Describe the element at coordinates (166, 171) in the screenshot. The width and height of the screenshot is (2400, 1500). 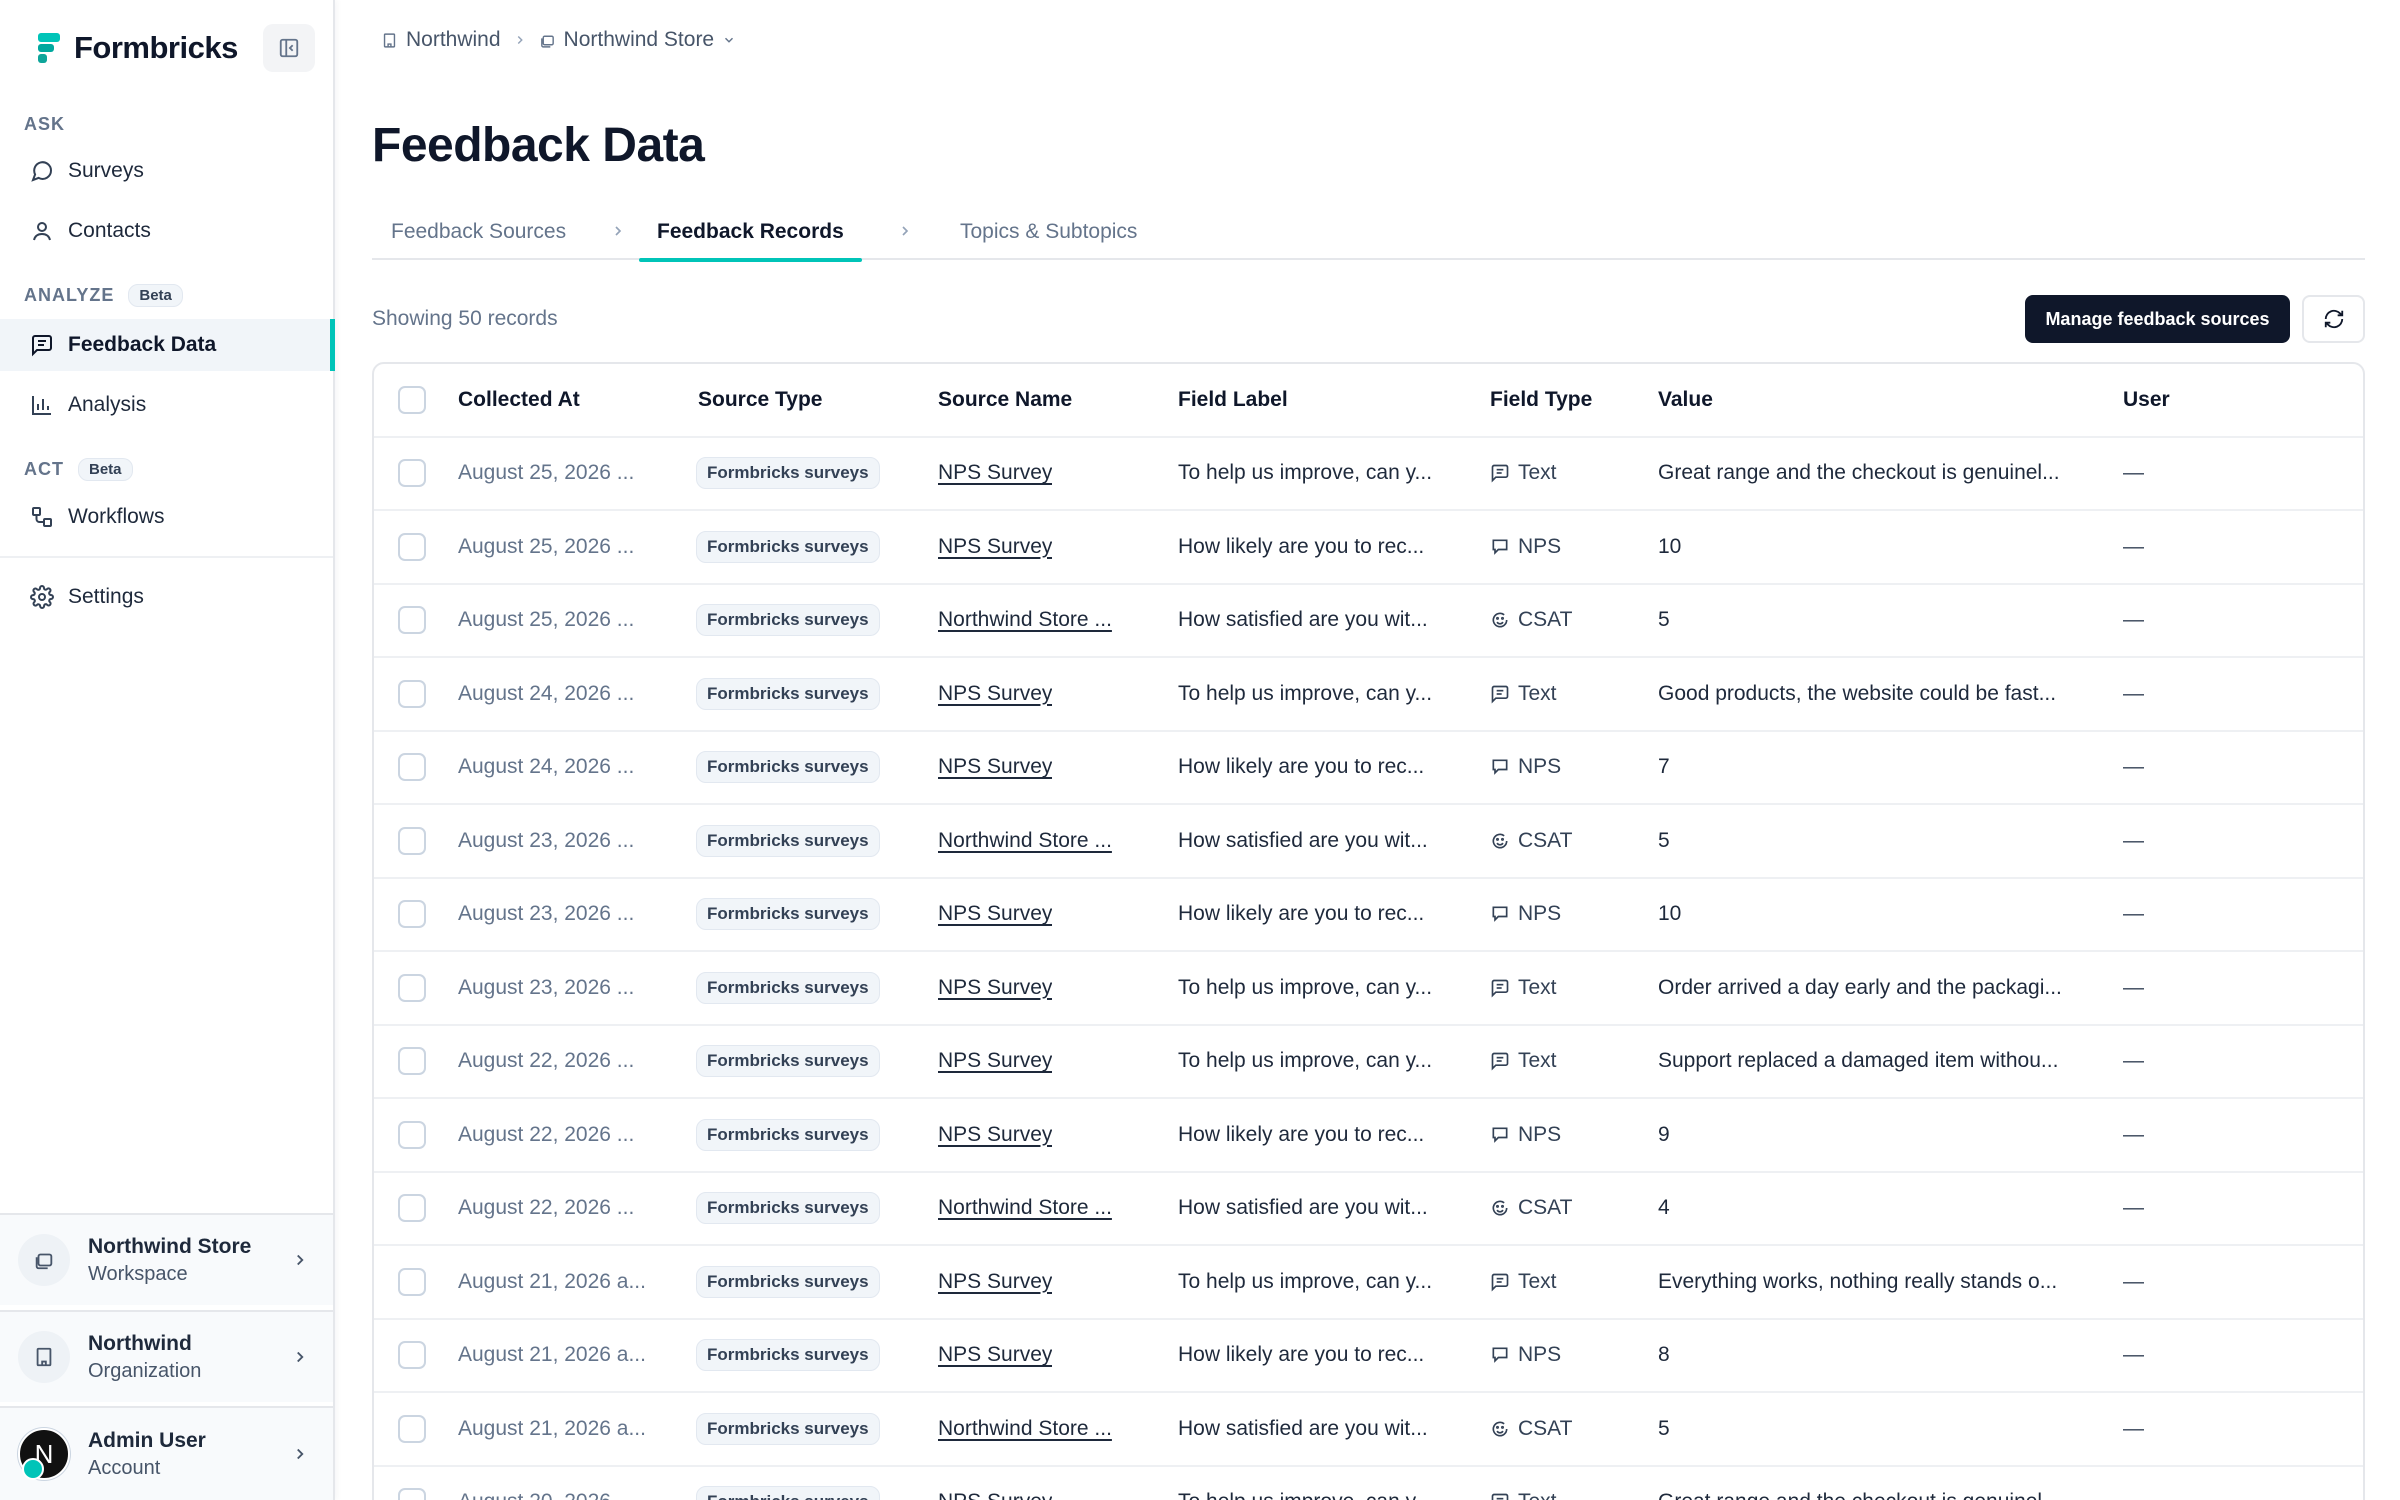
I see `sidebar-item-surveys: Surveys` at that location.